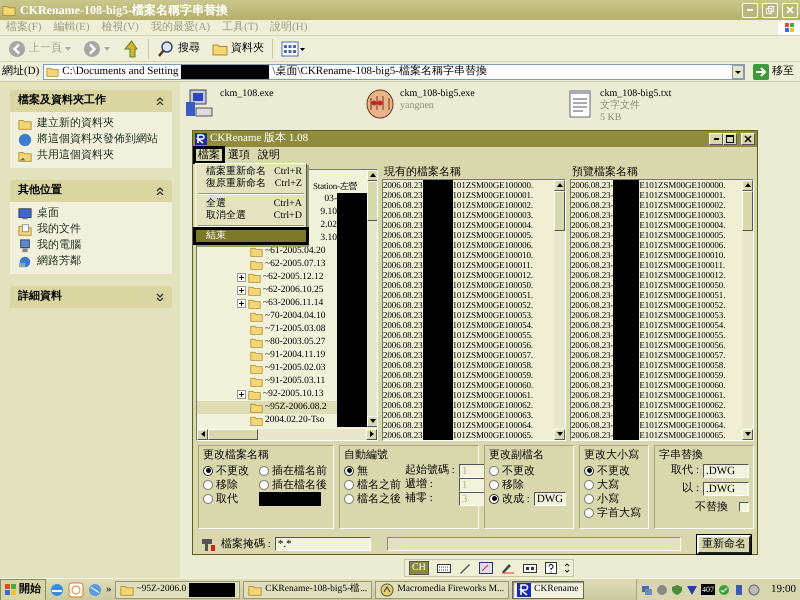 The image size is (800, 600). What do you see at coordinates (335, 186) in the screenshot?
I see `tree-item-label: Station-左營` at bounding box center [335, 186].